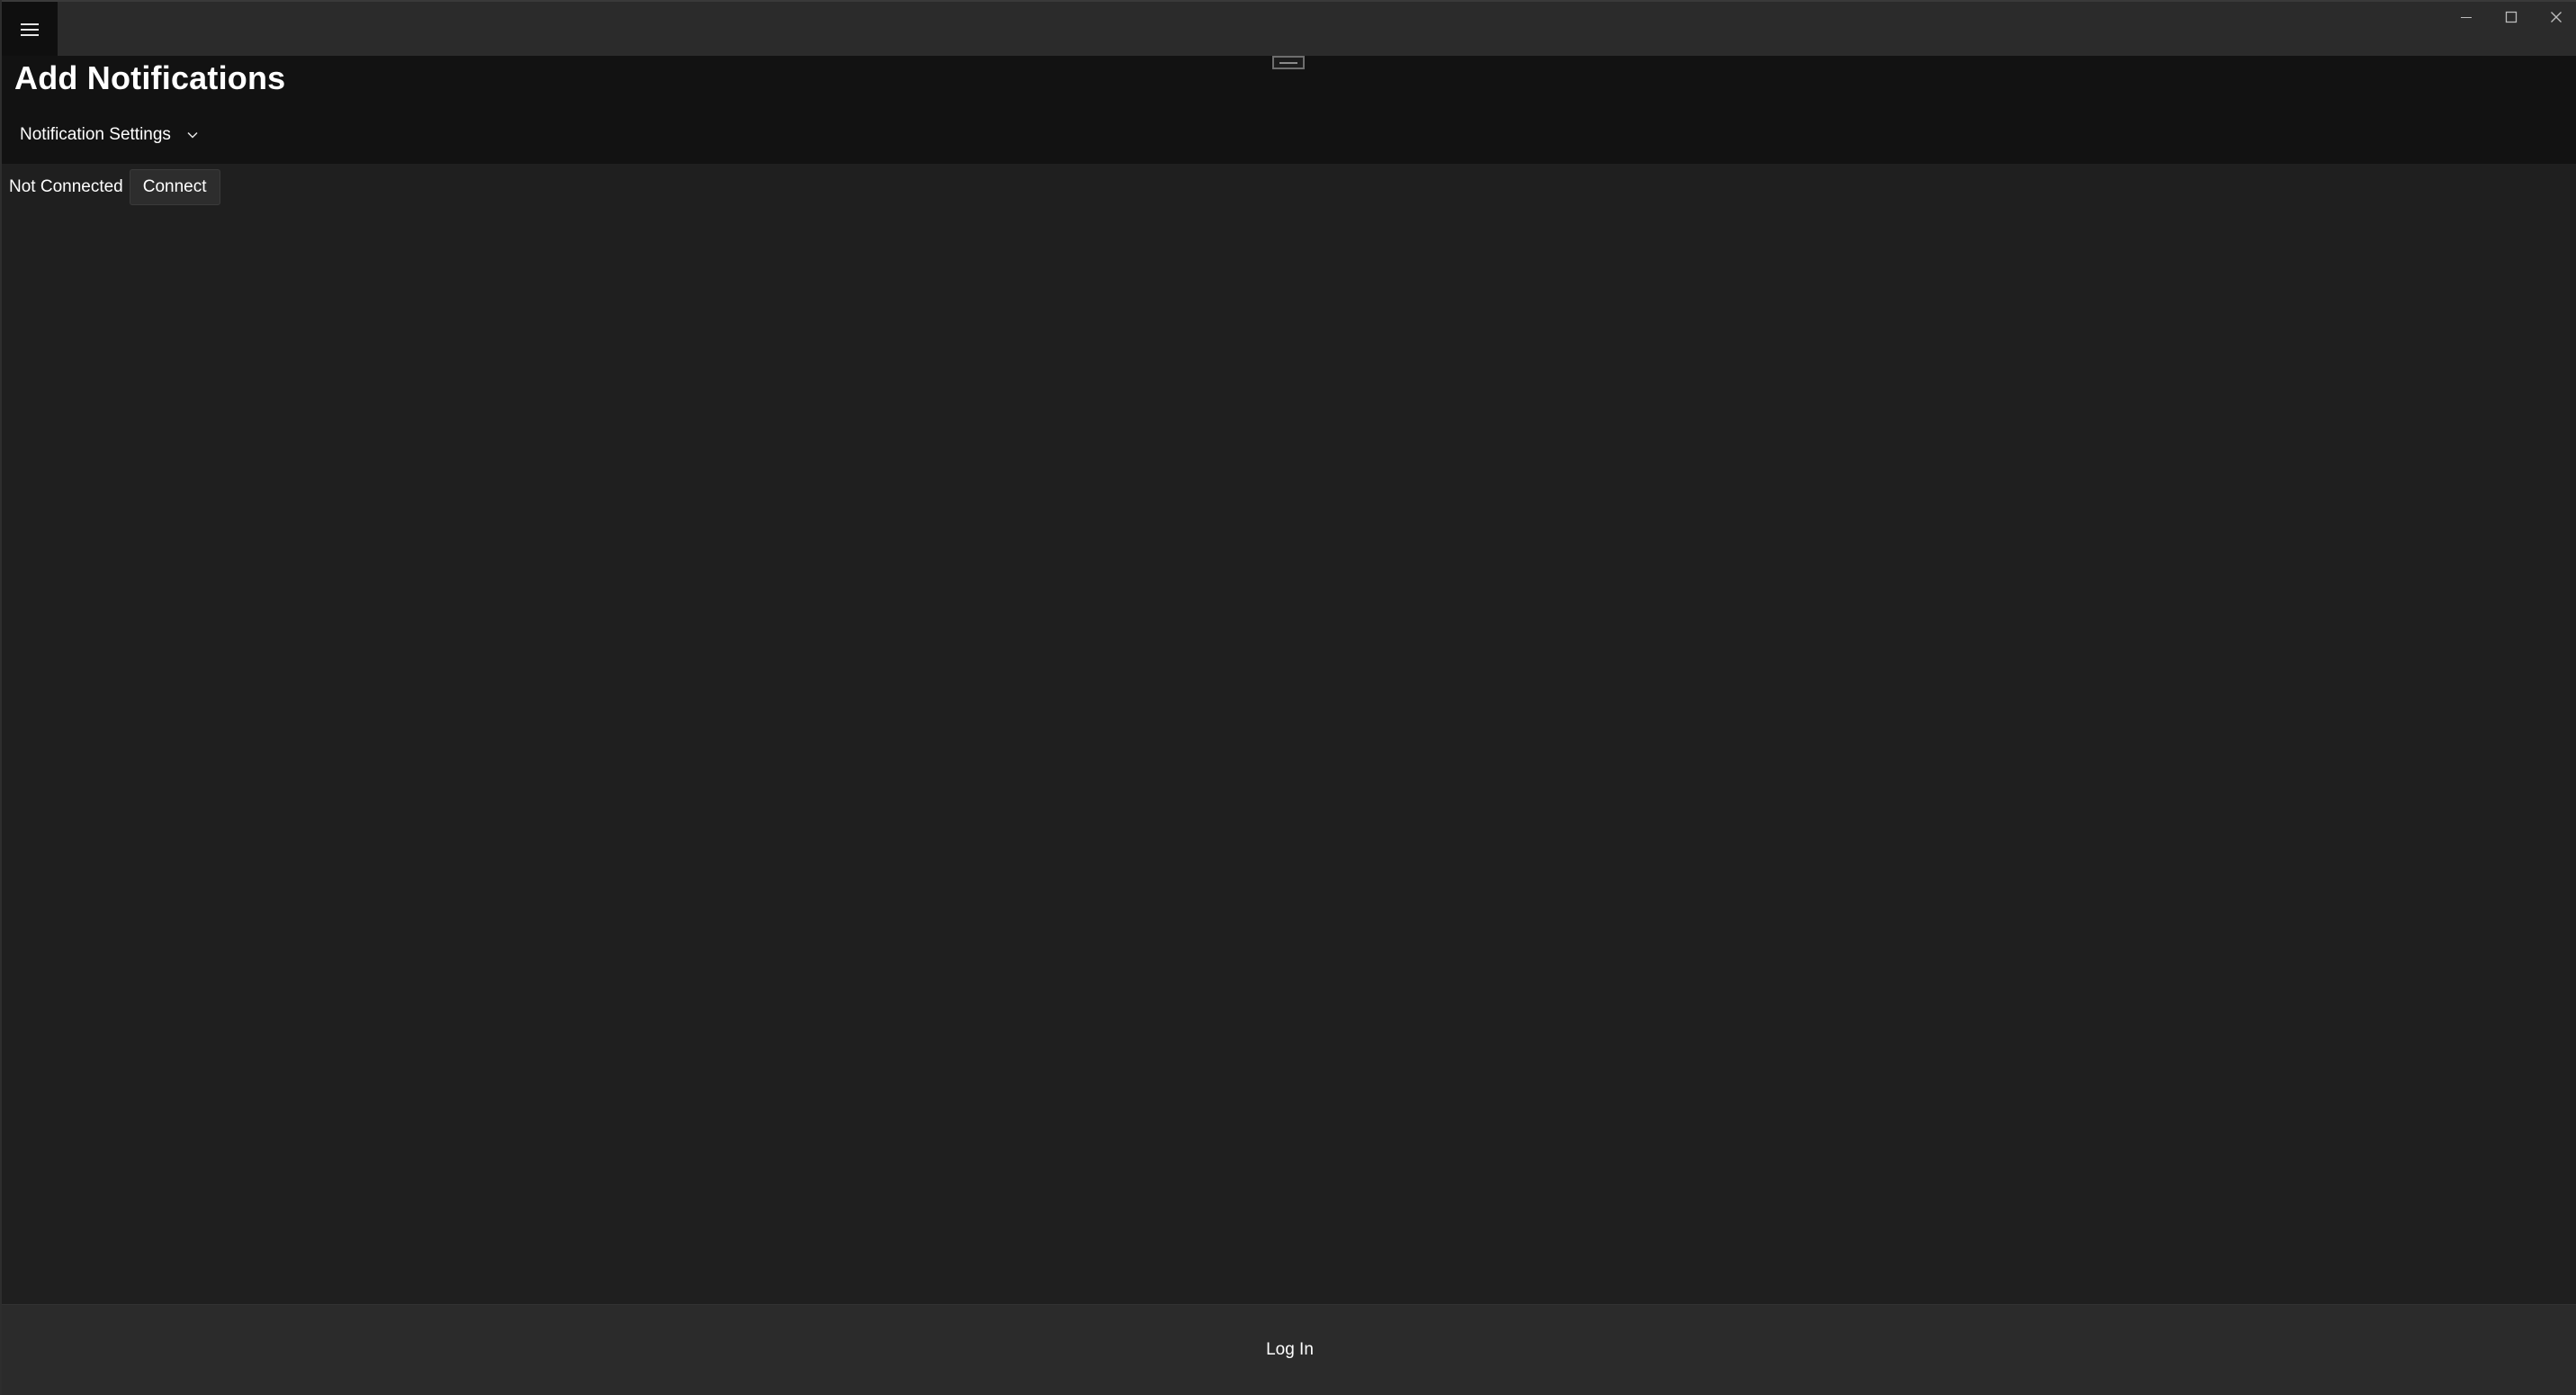  I want to click on hamburger-menu-button, so click(30, 30).